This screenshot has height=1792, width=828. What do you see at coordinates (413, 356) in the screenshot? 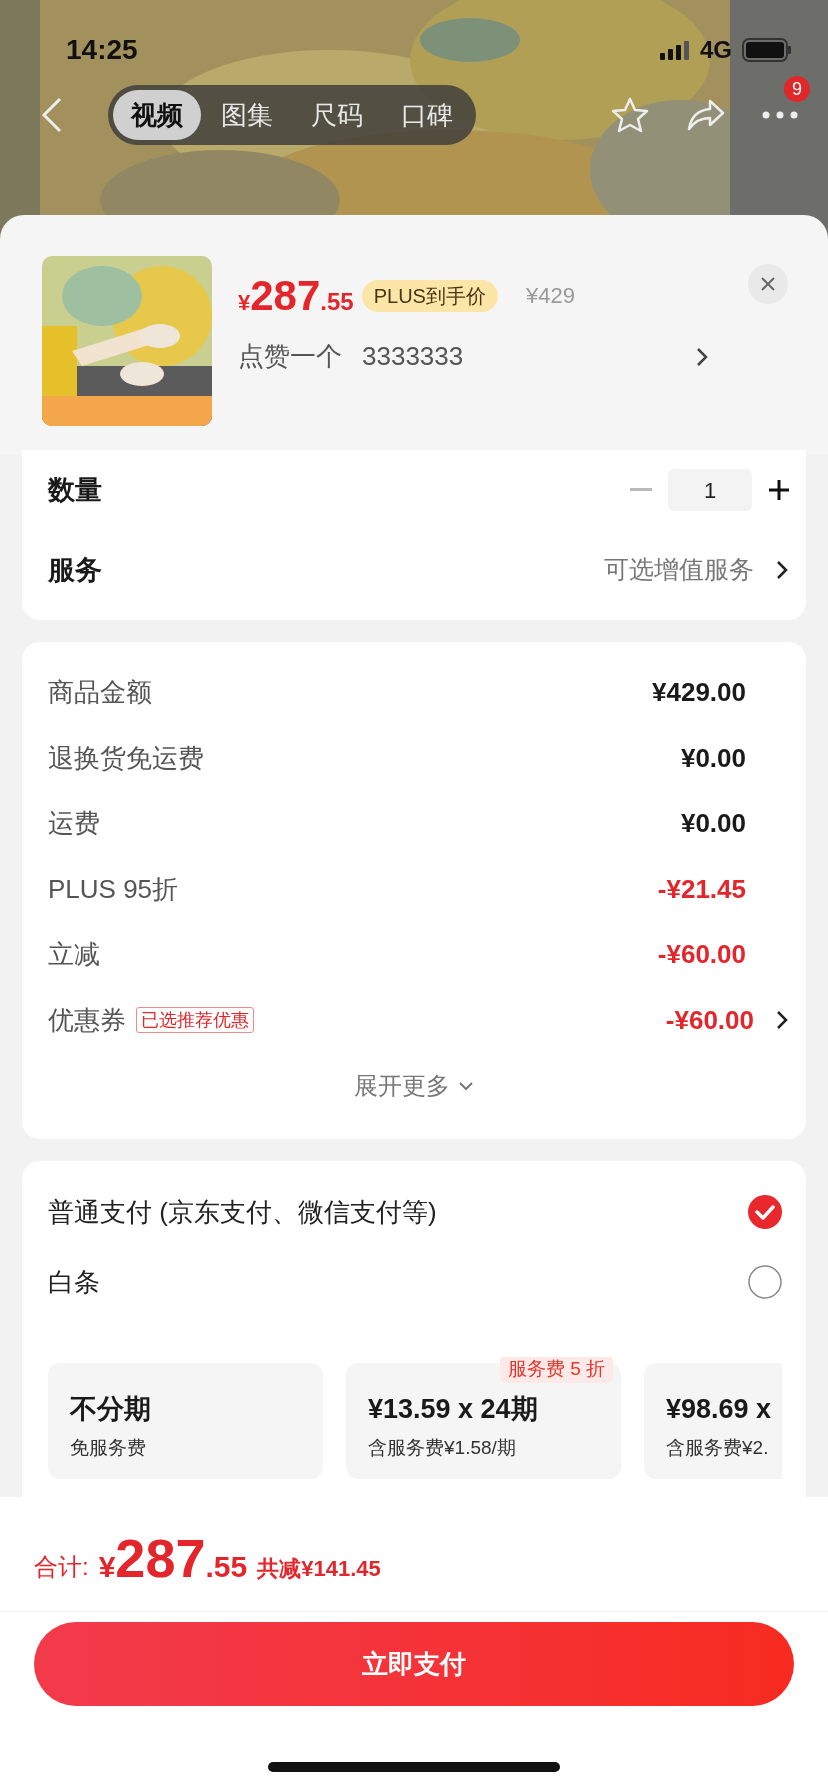
I see `spec-value: 3333333` at bounding box center [413, 356].